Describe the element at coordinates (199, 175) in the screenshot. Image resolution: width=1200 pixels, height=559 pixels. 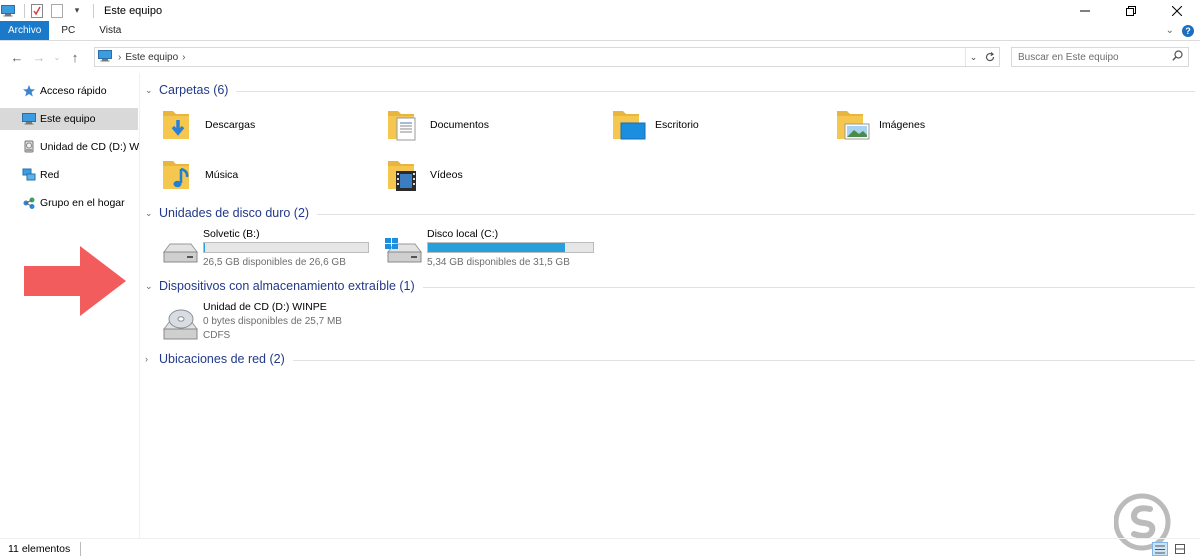
I see `folder-tile-musica: Música` at that location.